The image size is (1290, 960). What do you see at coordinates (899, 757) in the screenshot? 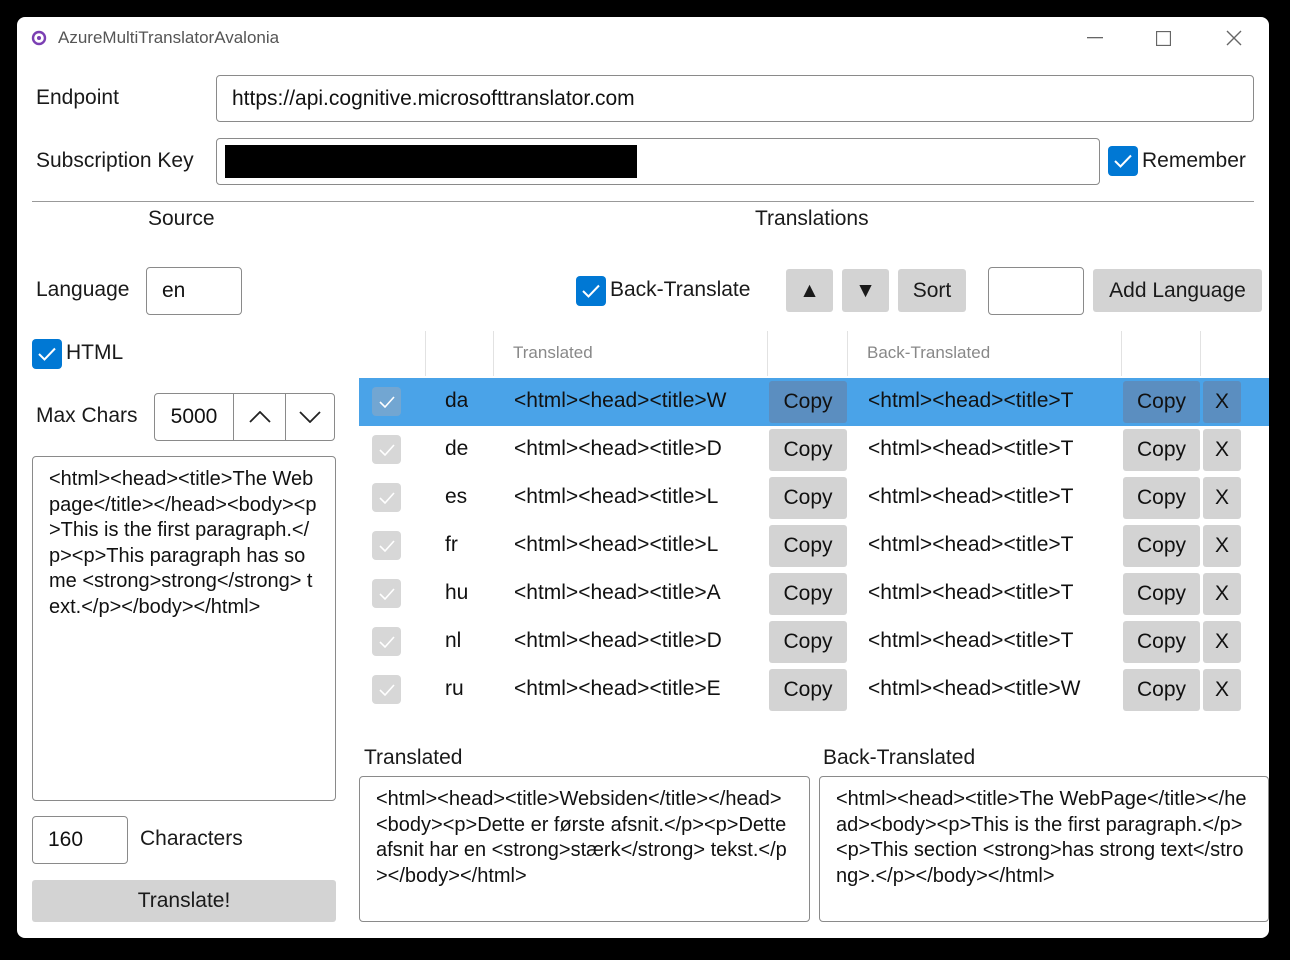
I see `back-translated-detail-label: Back-Translated` at bounding box center [899, 757].